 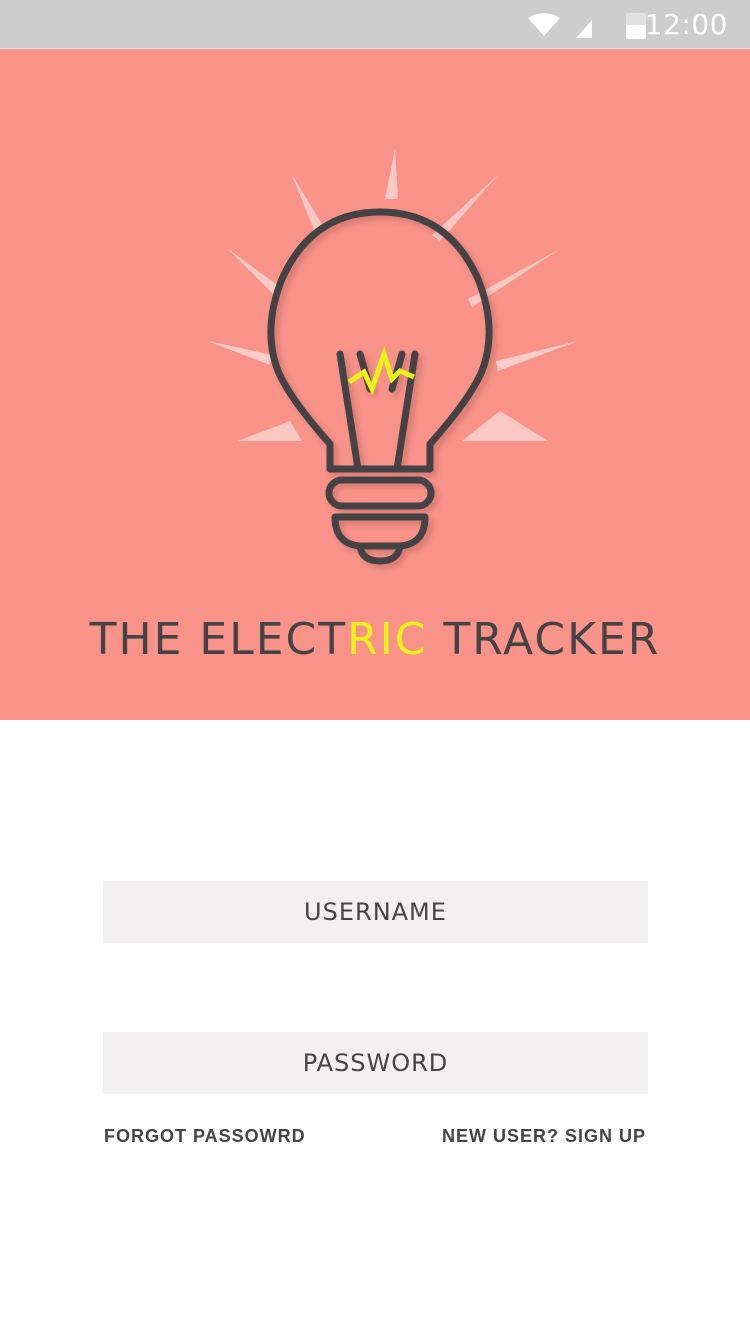 What do you see at coordinates (205, 1136) in the screenshot?
I see `forgot-password-link: FORGOT PASSOWRD` at bounding box center [205, 1136].